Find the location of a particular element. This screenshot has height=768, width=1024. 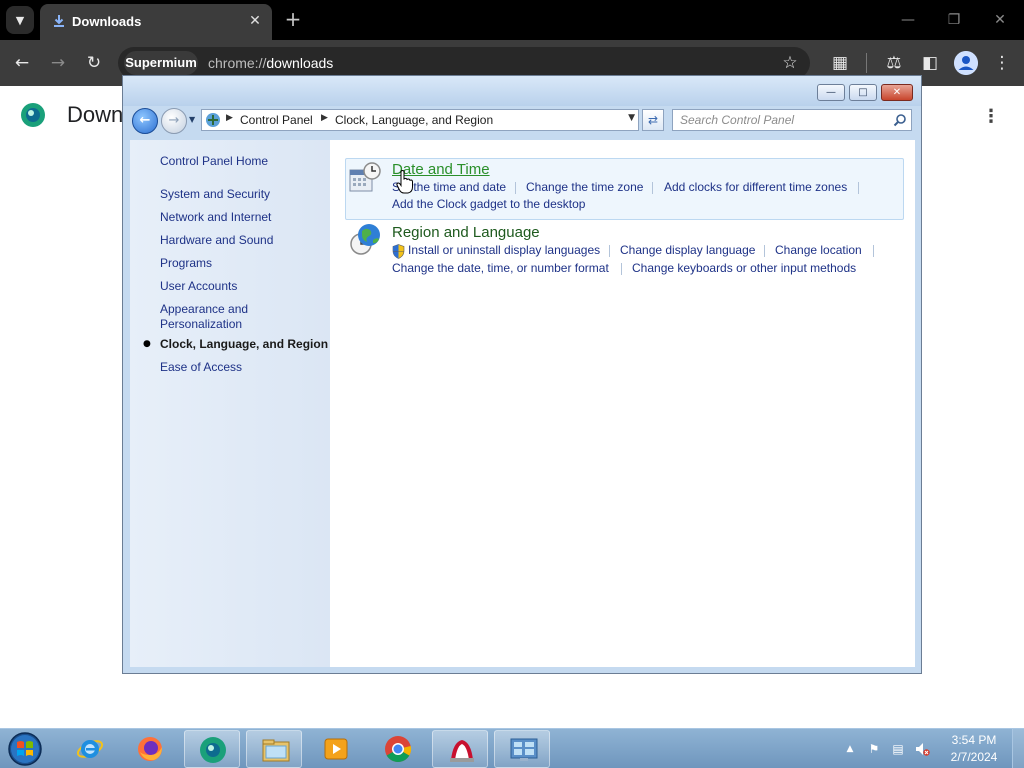

restore-icon: ❐ is located at coordinates (954, 20).